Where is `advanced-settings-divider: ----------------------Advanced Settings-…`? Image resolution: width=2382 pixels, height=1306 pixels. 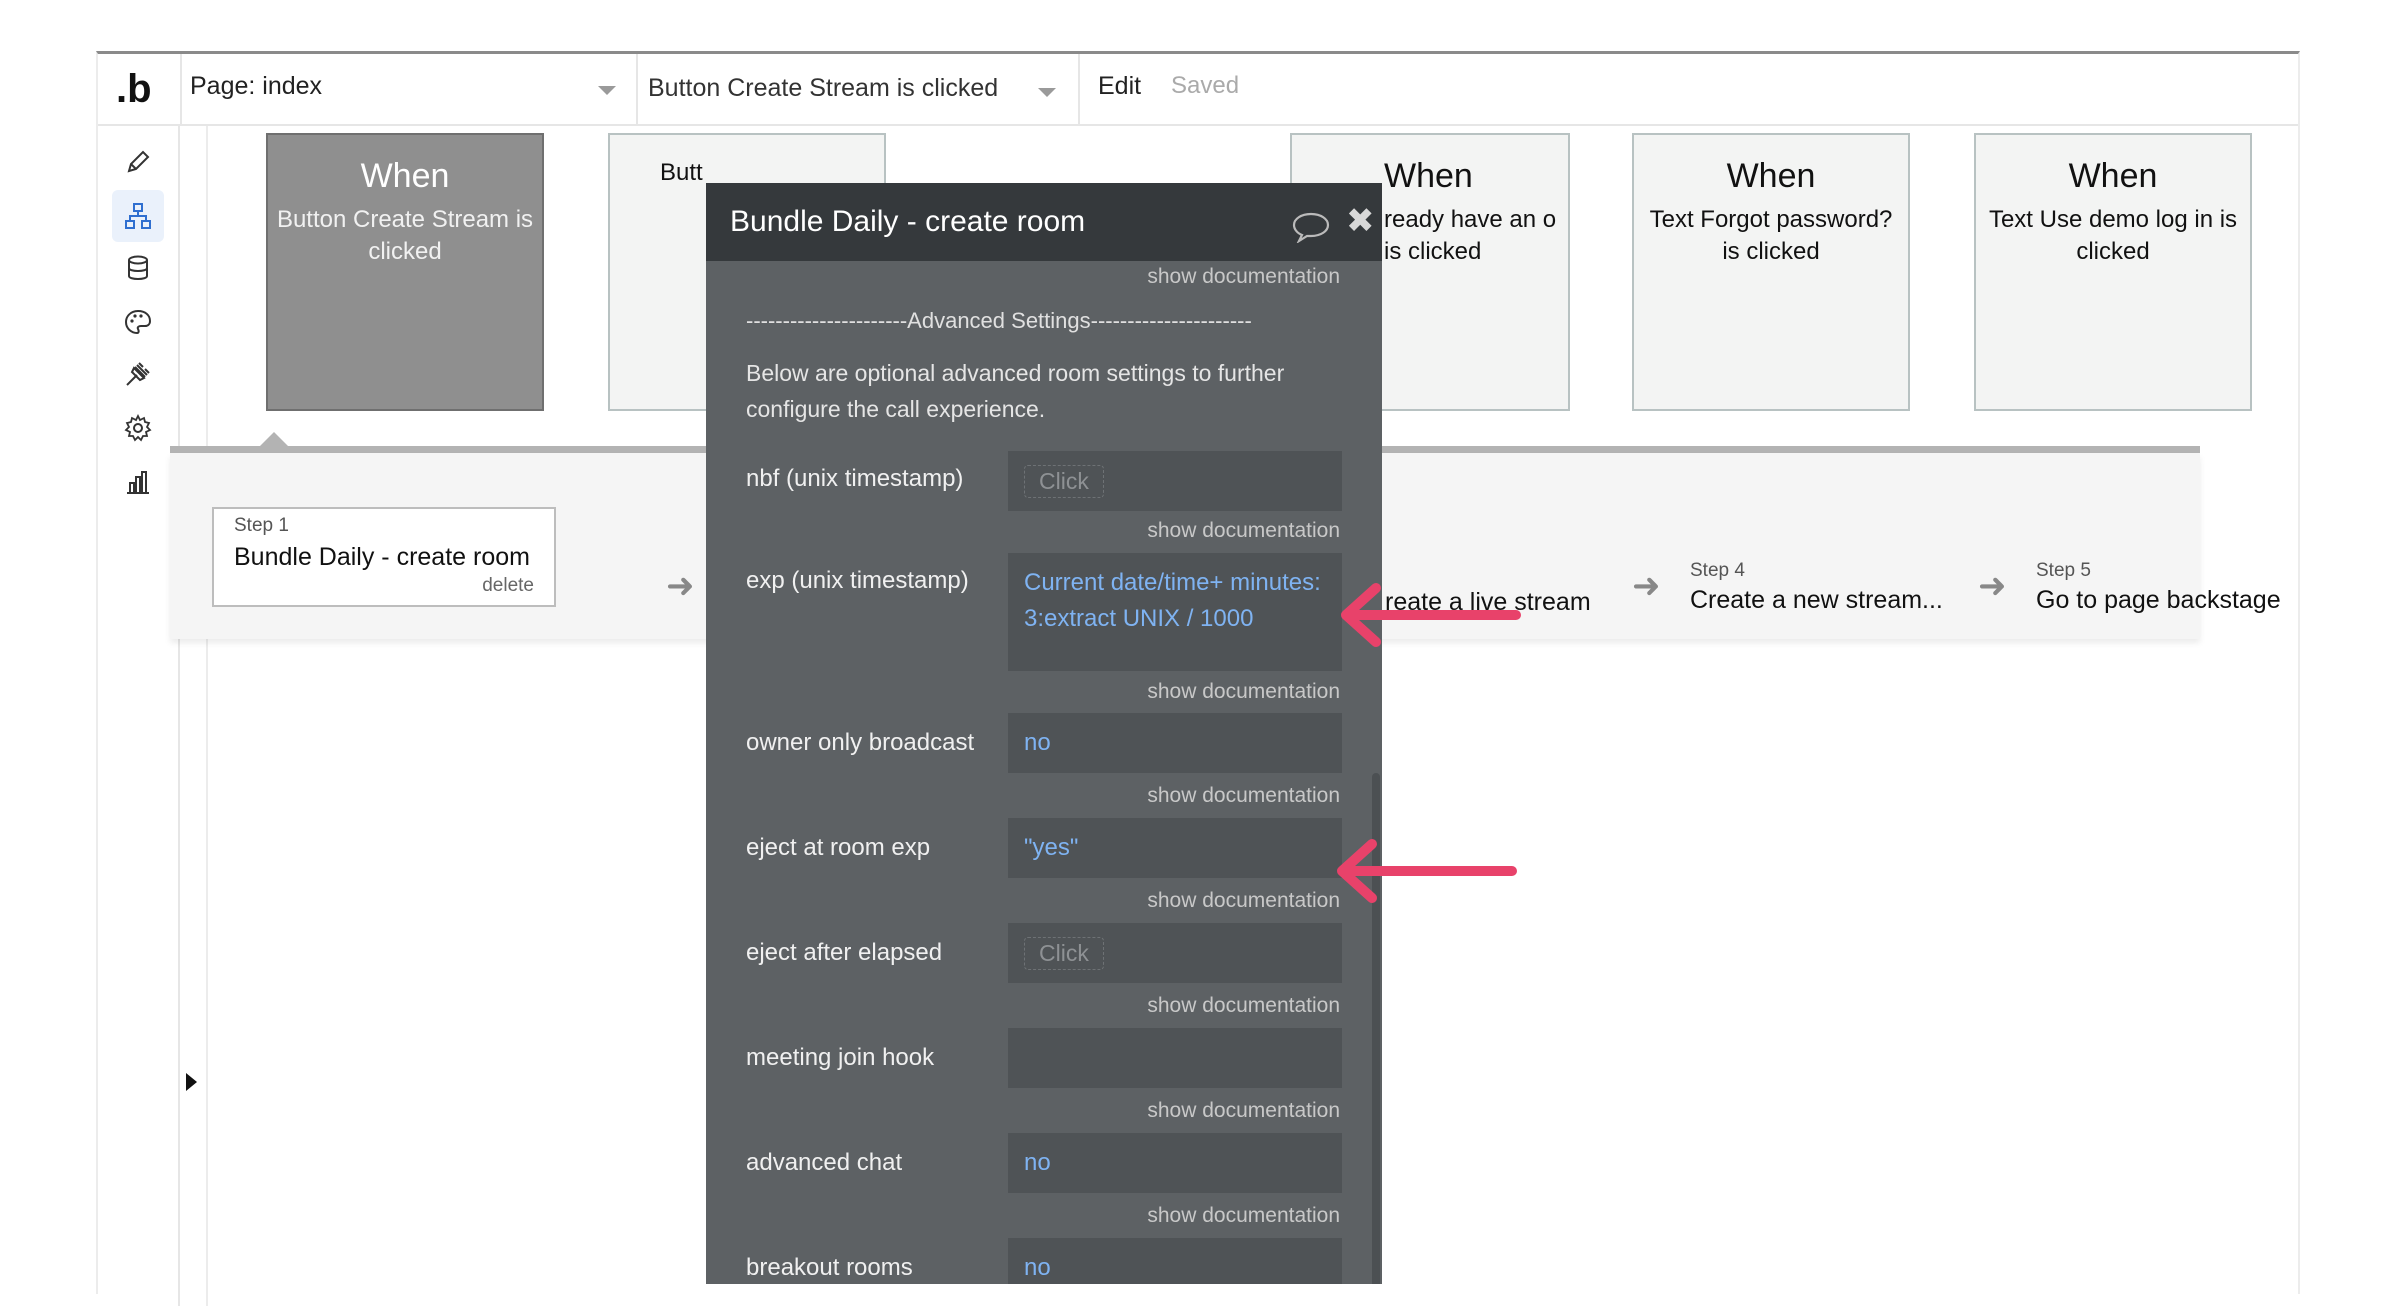 advanced-settings-divider: ----------------------Advanced Settings-… is located at coordinates (999, 320).